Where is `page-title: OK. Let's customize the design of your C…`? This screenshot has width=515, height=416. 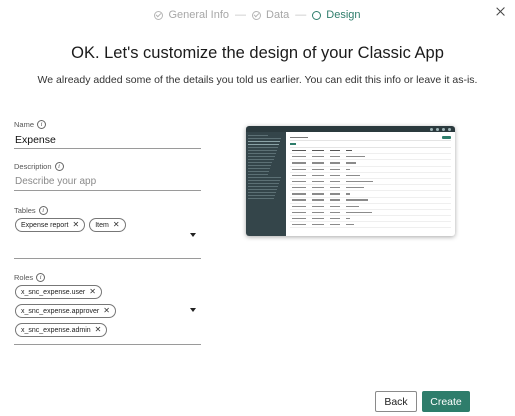
page-title: OK. Let's customize the design of your C… is located at coordinates (257, 53).